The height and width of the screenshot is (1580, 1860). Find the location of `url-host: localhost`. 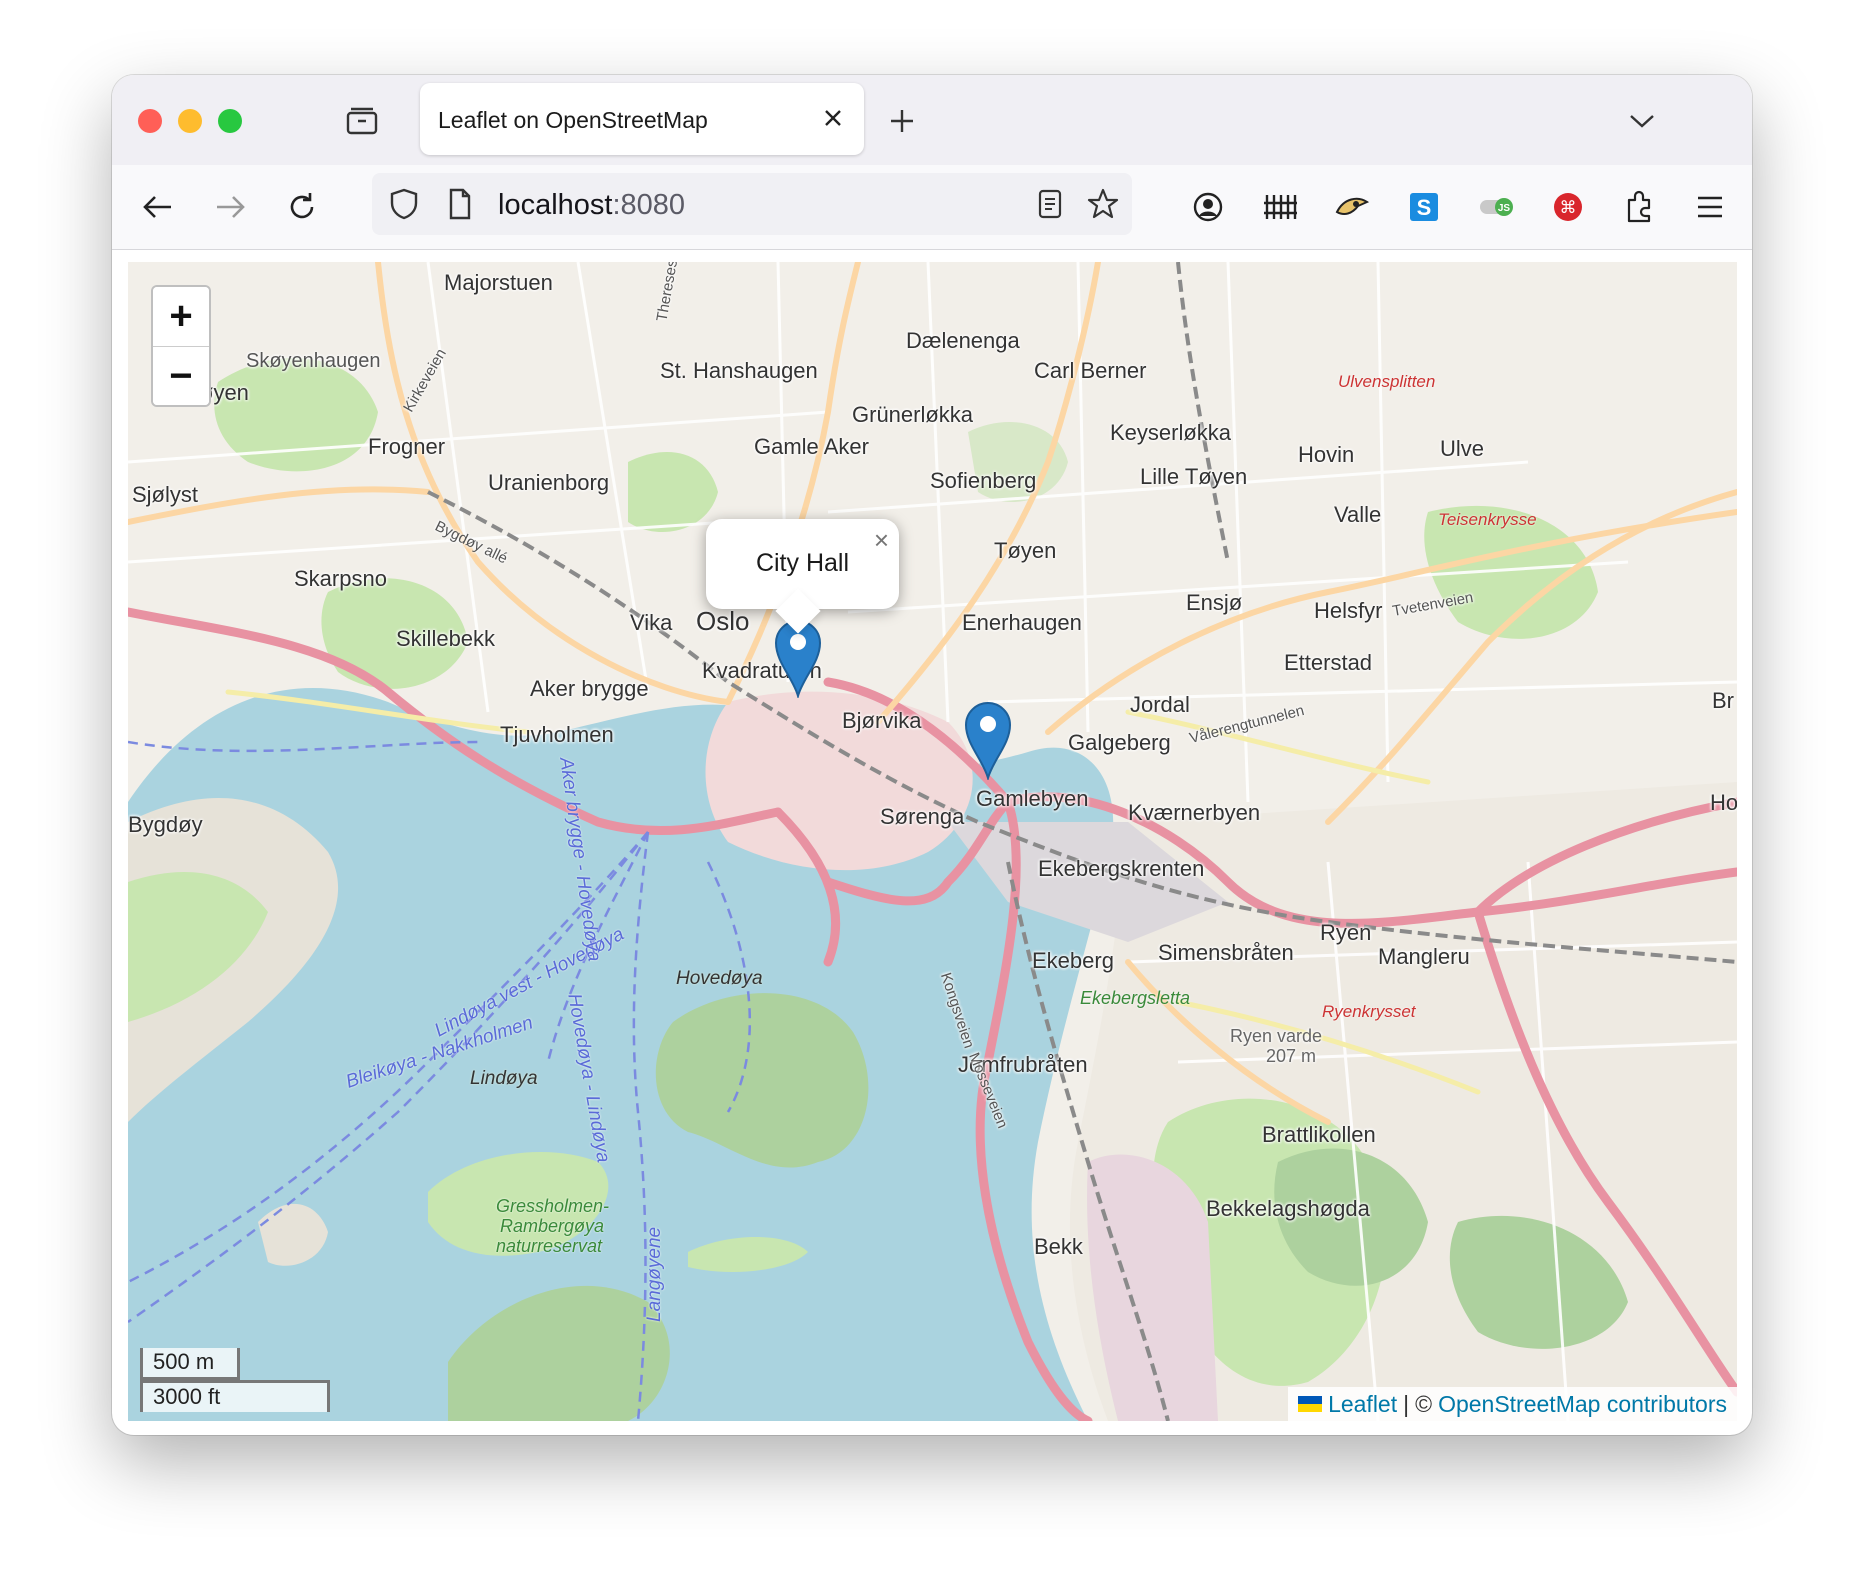

url-host: localhost is located at coordinates (555, 205).